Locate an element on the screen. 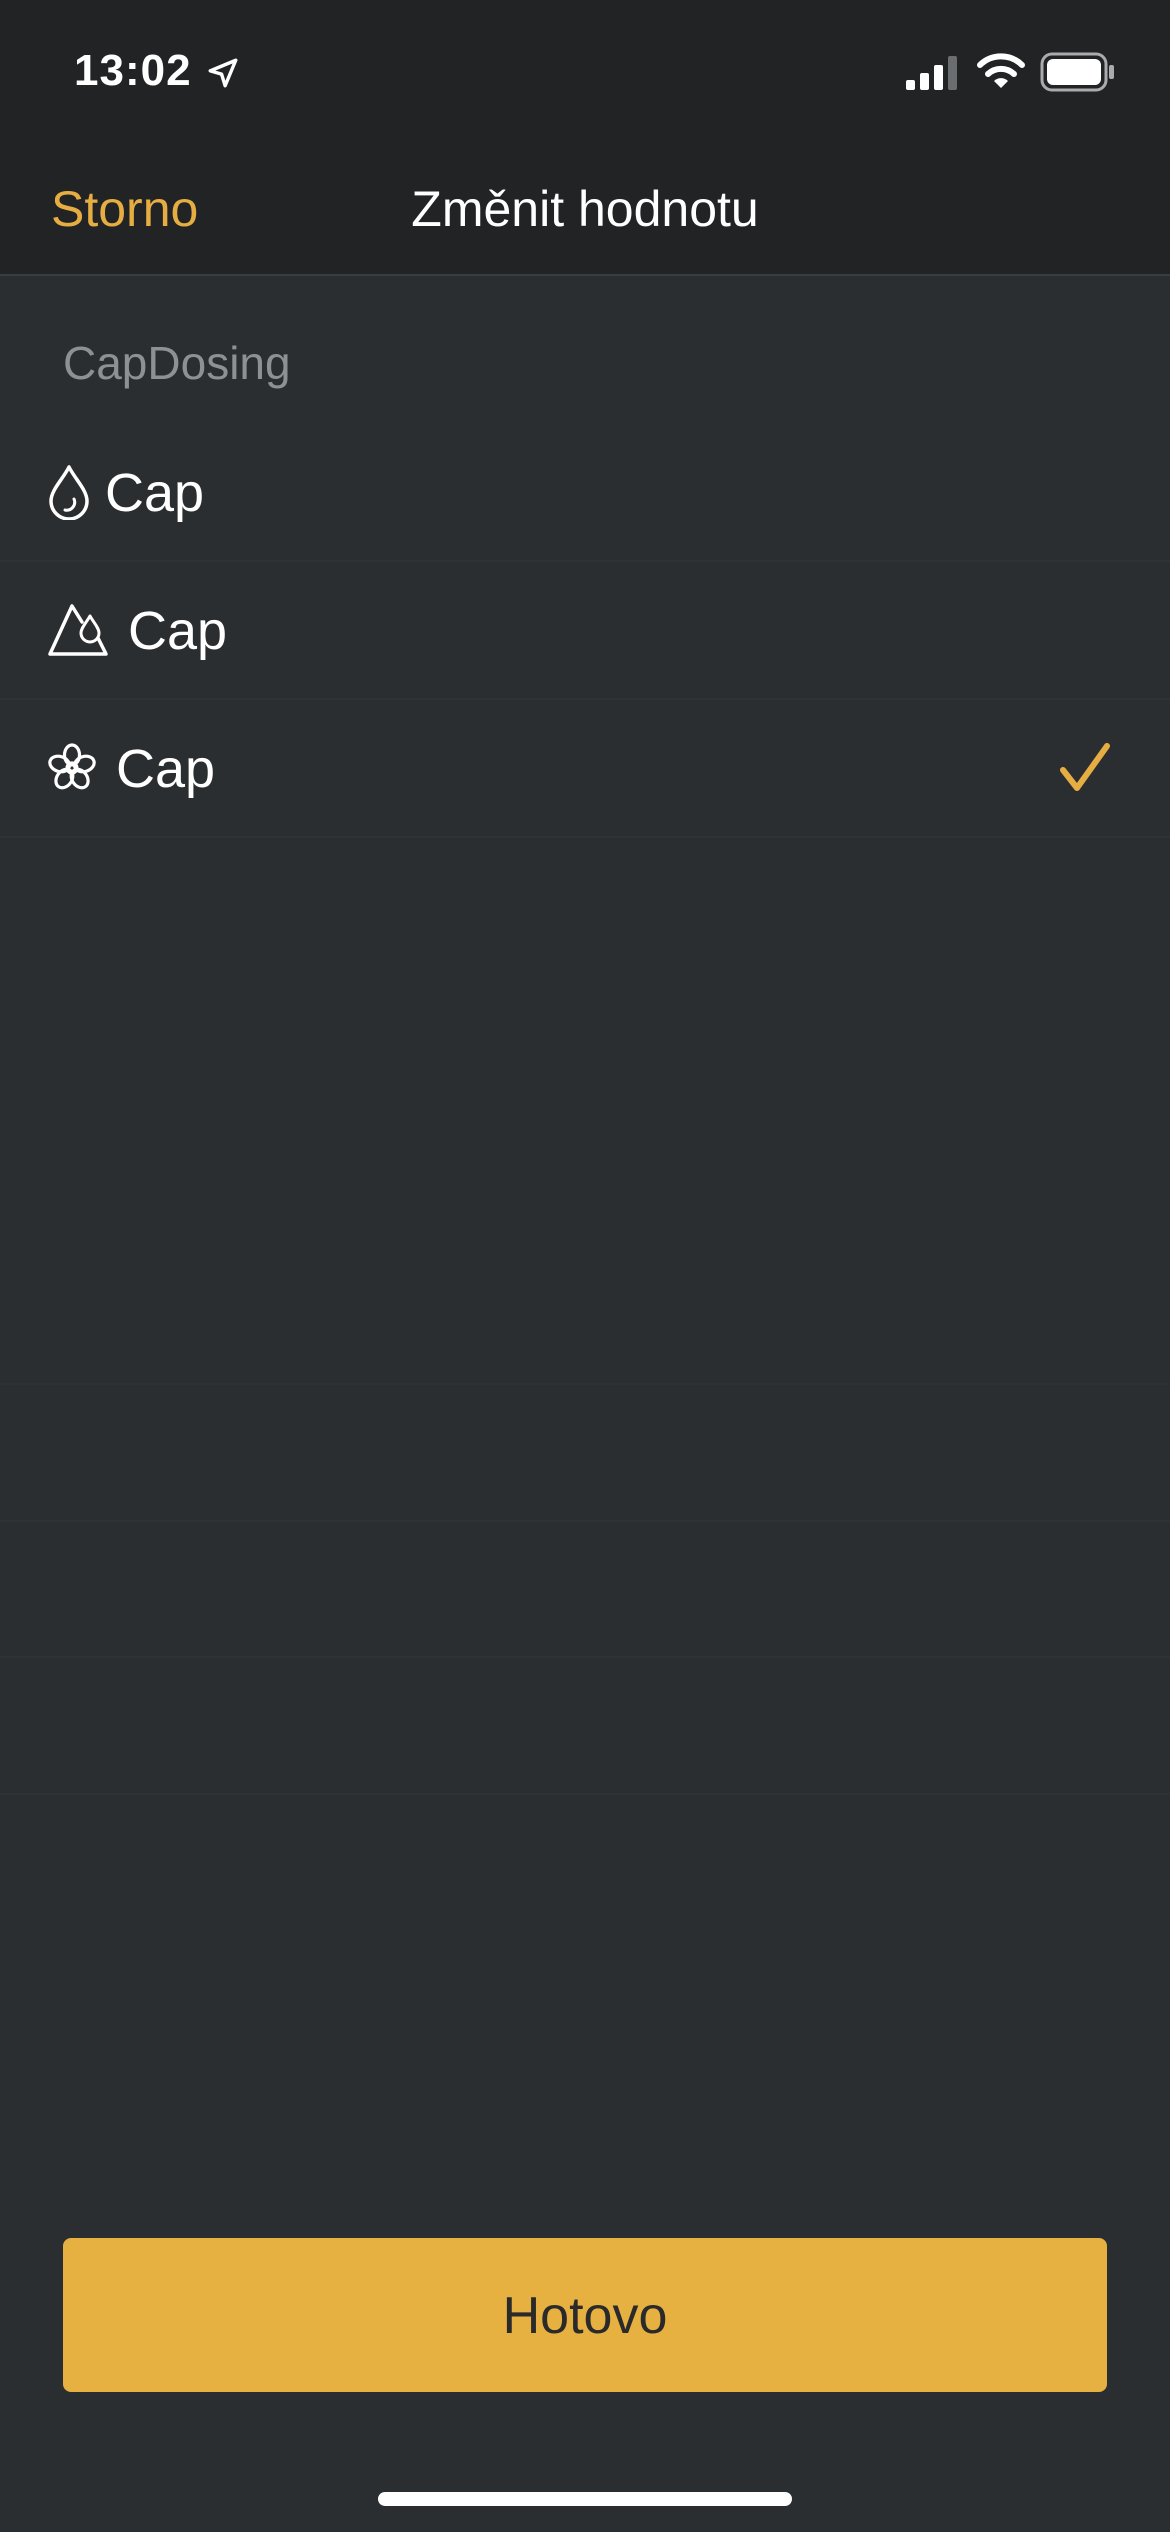 The image size is (1170, 2532). home-indicator is located at coordinates (585, 2499).